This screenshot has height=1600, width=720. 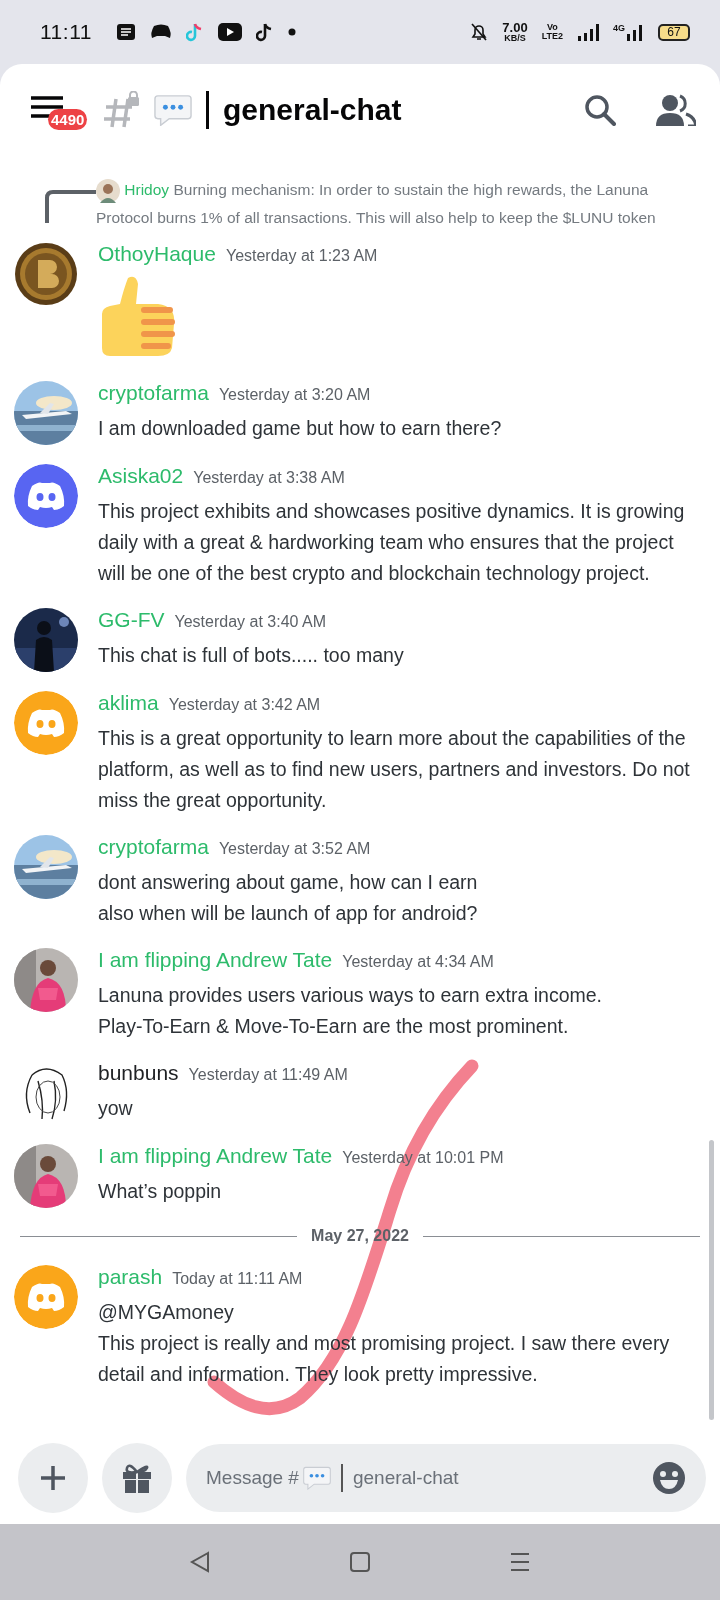 I want to click on emoji-icon, so click(x=669, y=1478).